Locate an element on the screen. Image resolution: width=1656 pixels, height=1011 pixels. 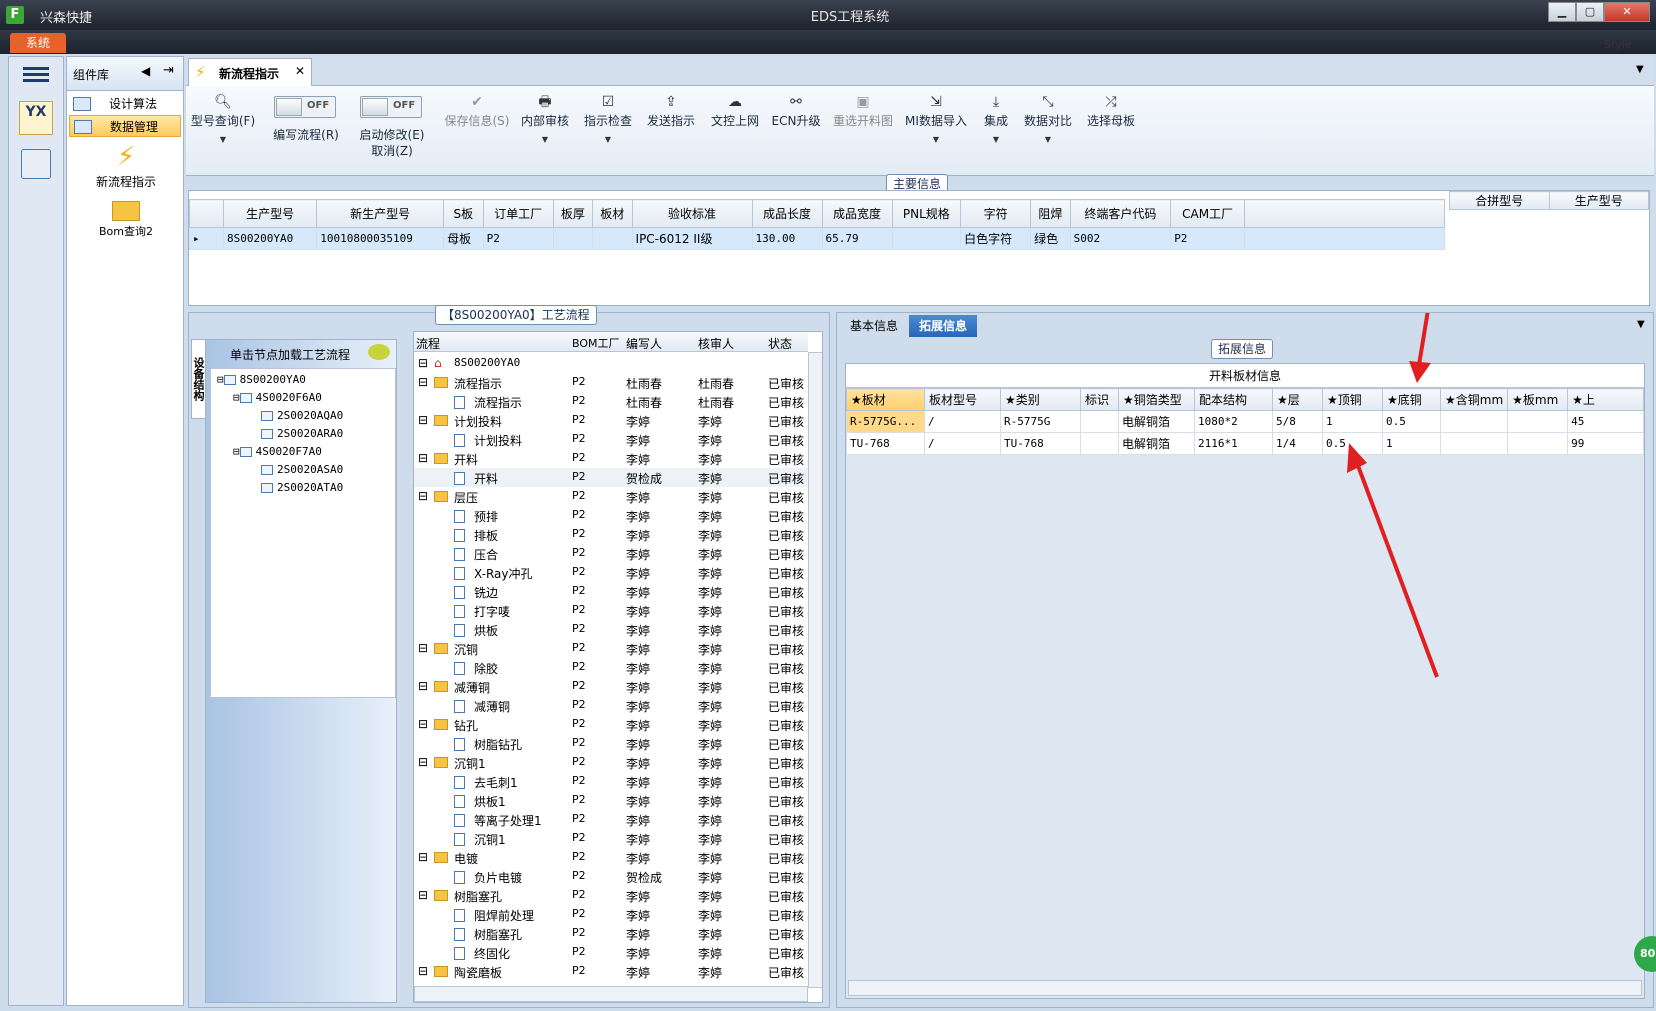
flow-row: 烘板 P2 李婷 李婷 已审核 is located at coordinates (611, 629).